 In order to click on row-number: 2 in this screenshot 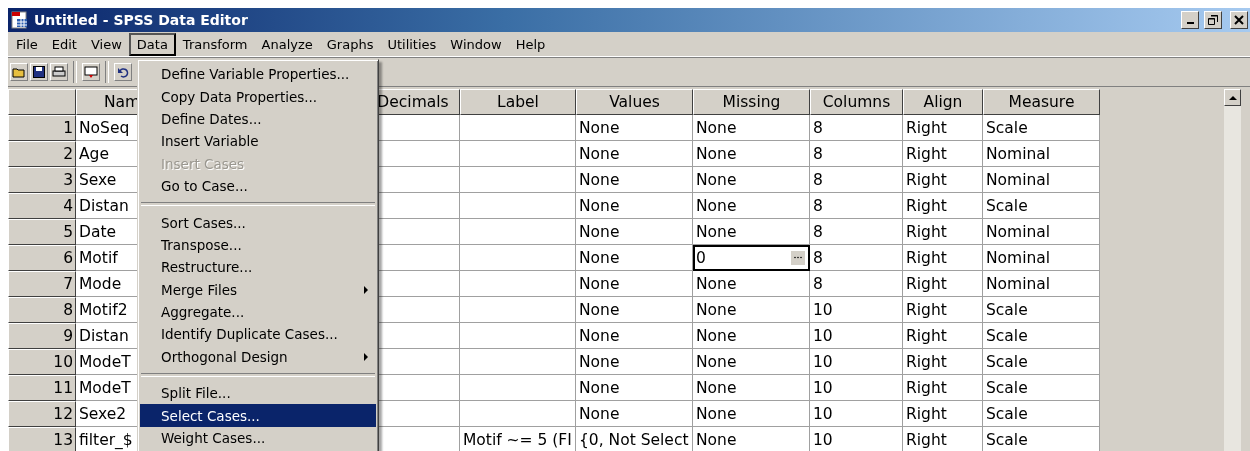, I will do `click(42, 154)`.